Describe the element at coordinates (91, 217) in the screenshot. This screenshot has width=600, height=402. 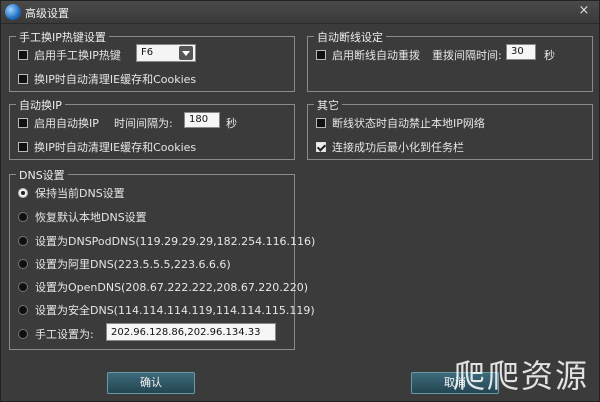
I see `dns-option-label: 恢复默认本地DNS设置` at that location.